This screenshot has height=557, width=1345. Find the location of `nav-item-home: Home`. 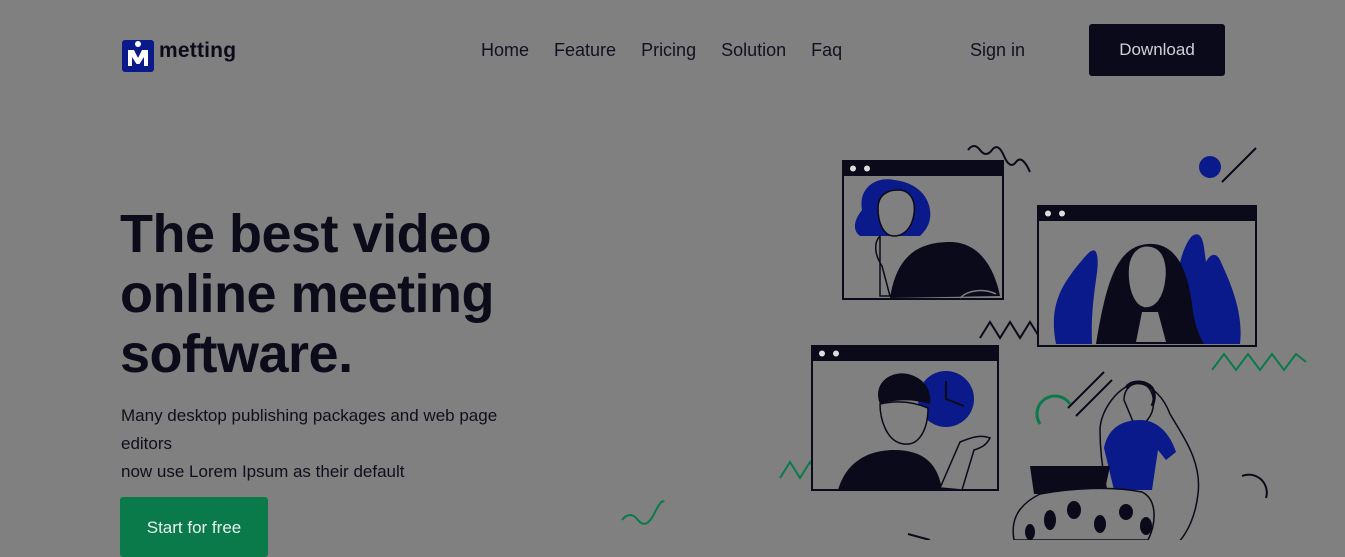

nav-item-home: Home is located at coordinates (505, 50).